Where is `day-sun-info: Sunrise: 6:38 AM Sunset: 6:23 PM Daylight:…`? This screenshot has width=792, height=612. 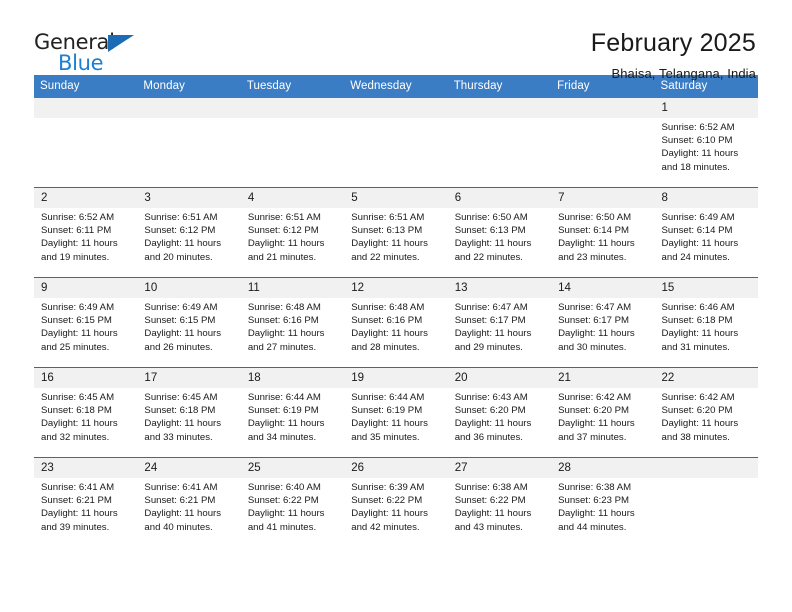
day-sun-info: Sunrise: 6:38 AM Sunset: 6:23 PM Daylight:… is located at coordinates (602, 506).